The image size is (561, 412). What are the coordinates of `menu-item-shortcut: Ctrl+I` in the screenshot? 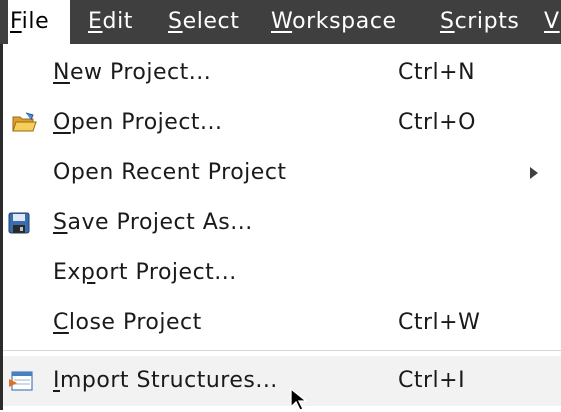 It's located at (432, 380).